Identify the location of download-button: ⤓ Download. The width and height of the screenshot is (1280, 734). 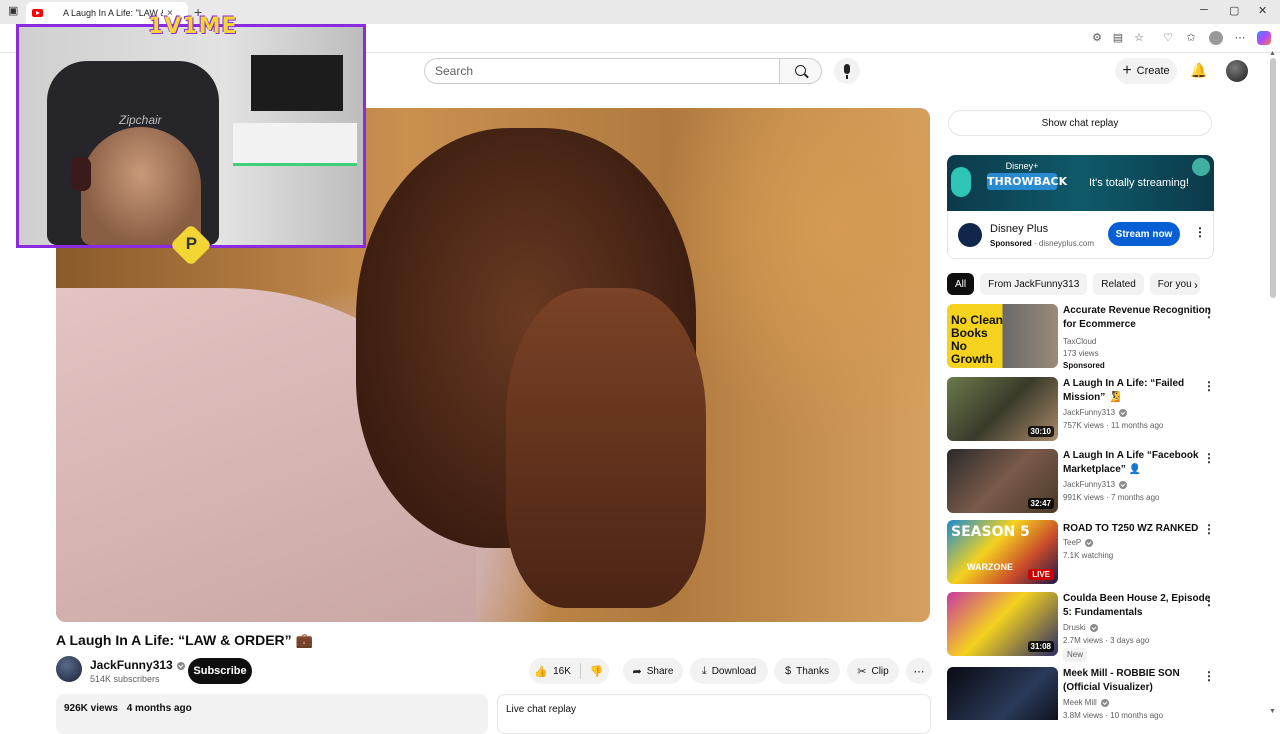
(729, 671).